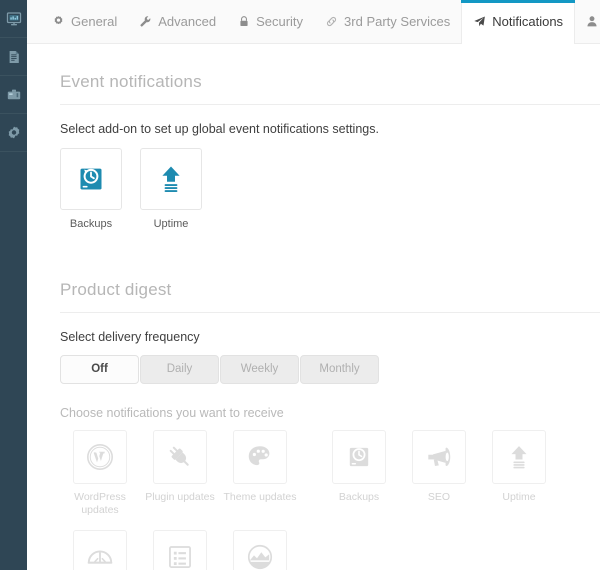  I want to click on wordpress-icon, so click(100, 457).